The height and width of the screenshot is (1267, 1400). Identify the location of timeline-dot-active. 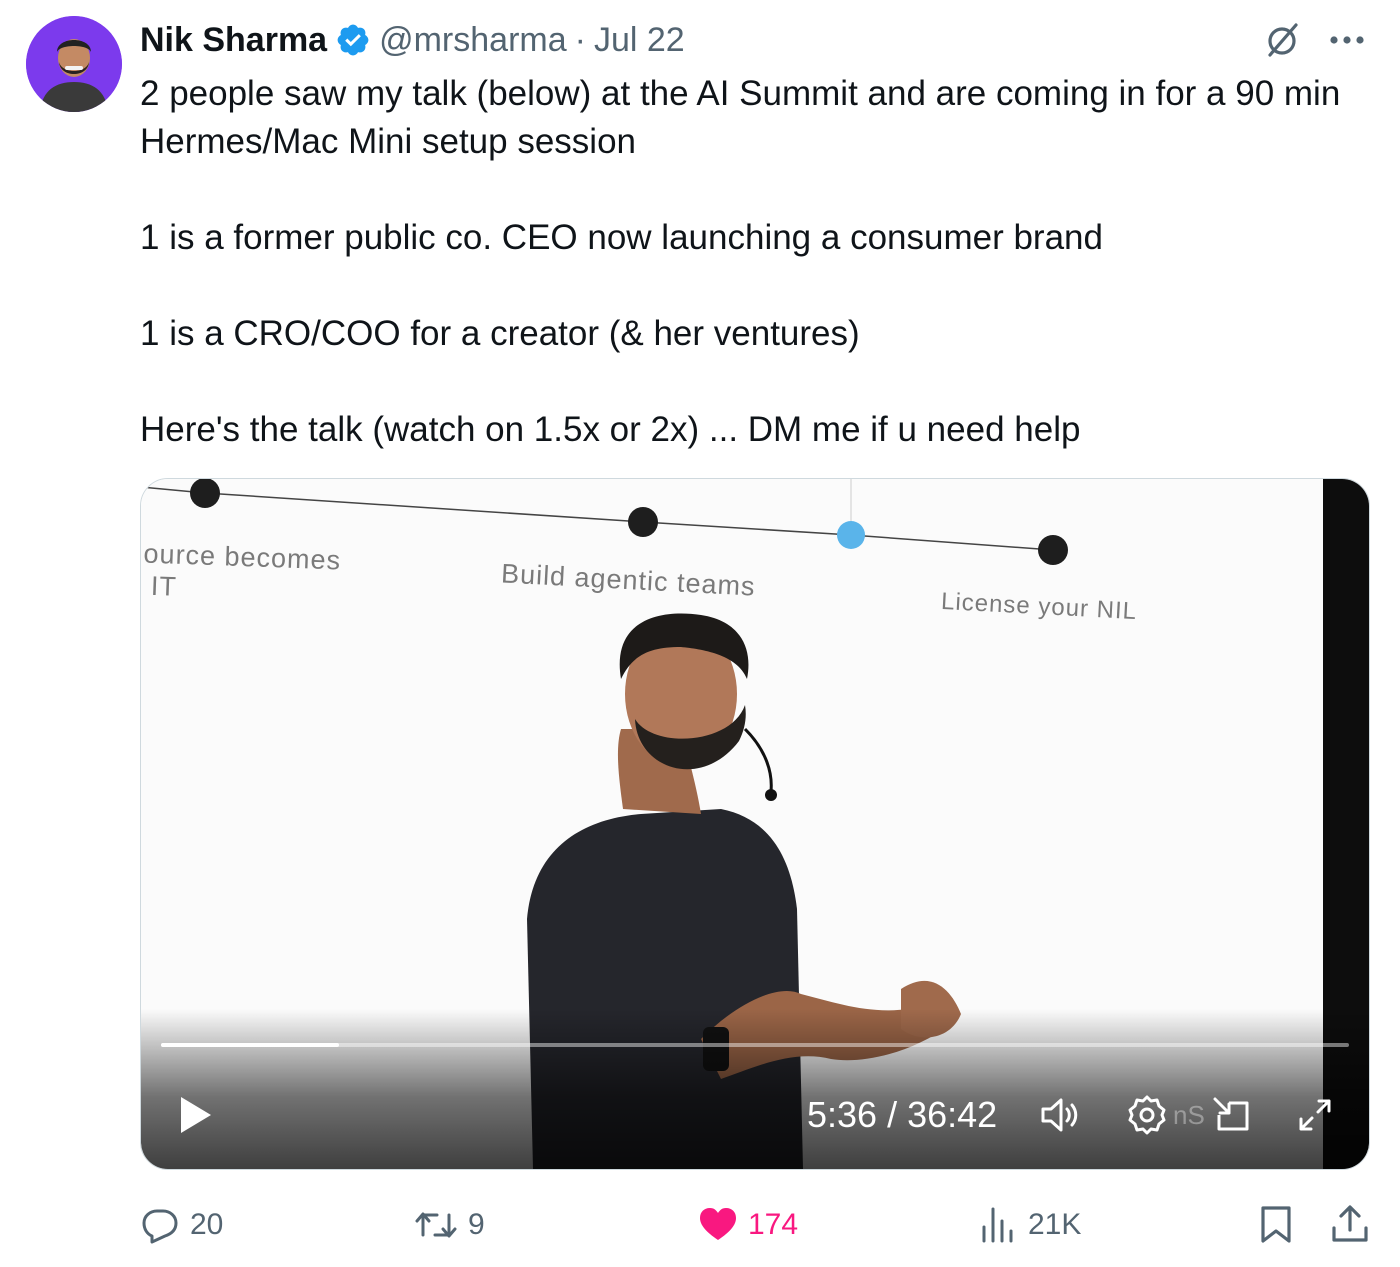
(851, 535).